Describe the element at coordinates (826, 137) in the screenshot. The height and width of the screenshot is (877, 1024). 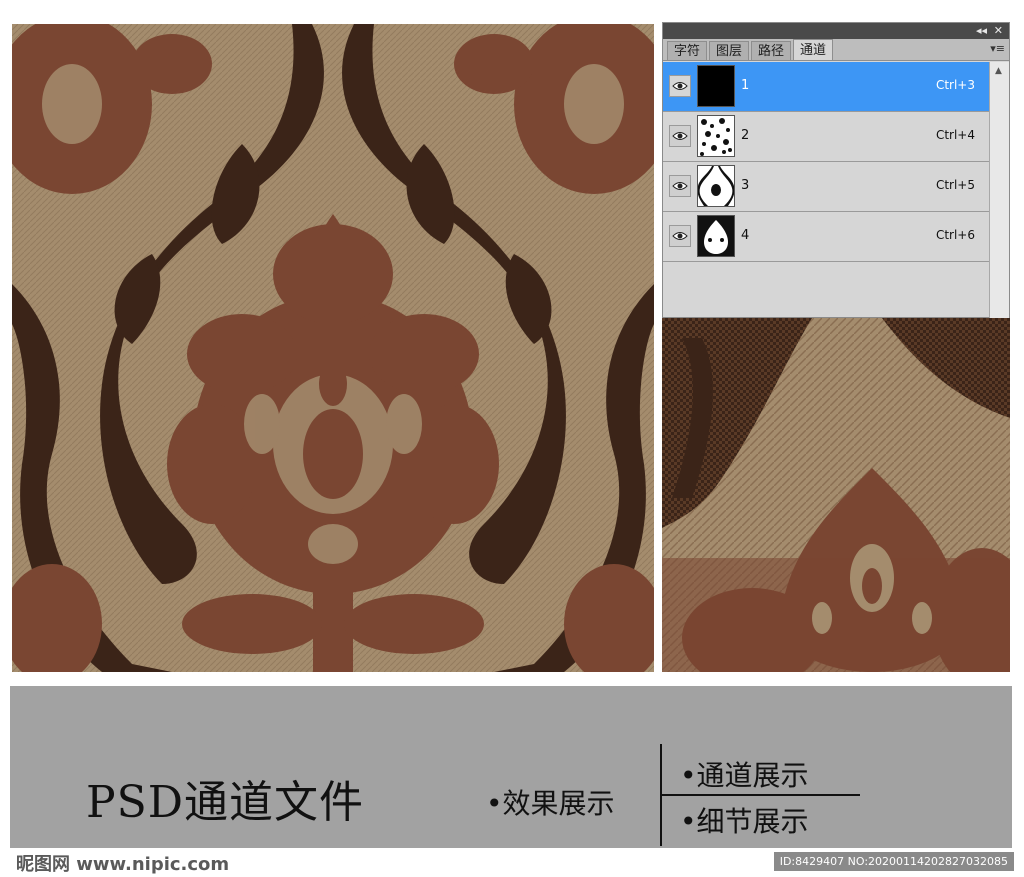
I see `channel-row: 2 Ctrl+4` at that location.